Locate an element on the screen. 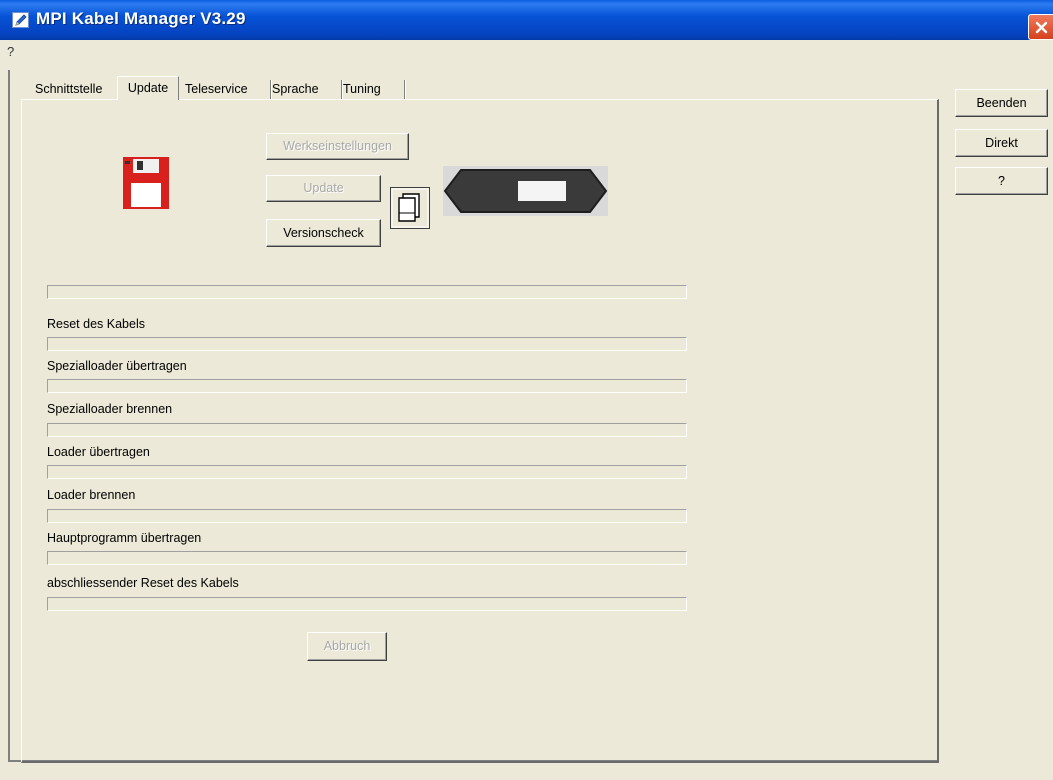 The width and height of the screenshot is (1053, 780). step-label-reset: Reset des Kabels is located at coordinates (96, 324).